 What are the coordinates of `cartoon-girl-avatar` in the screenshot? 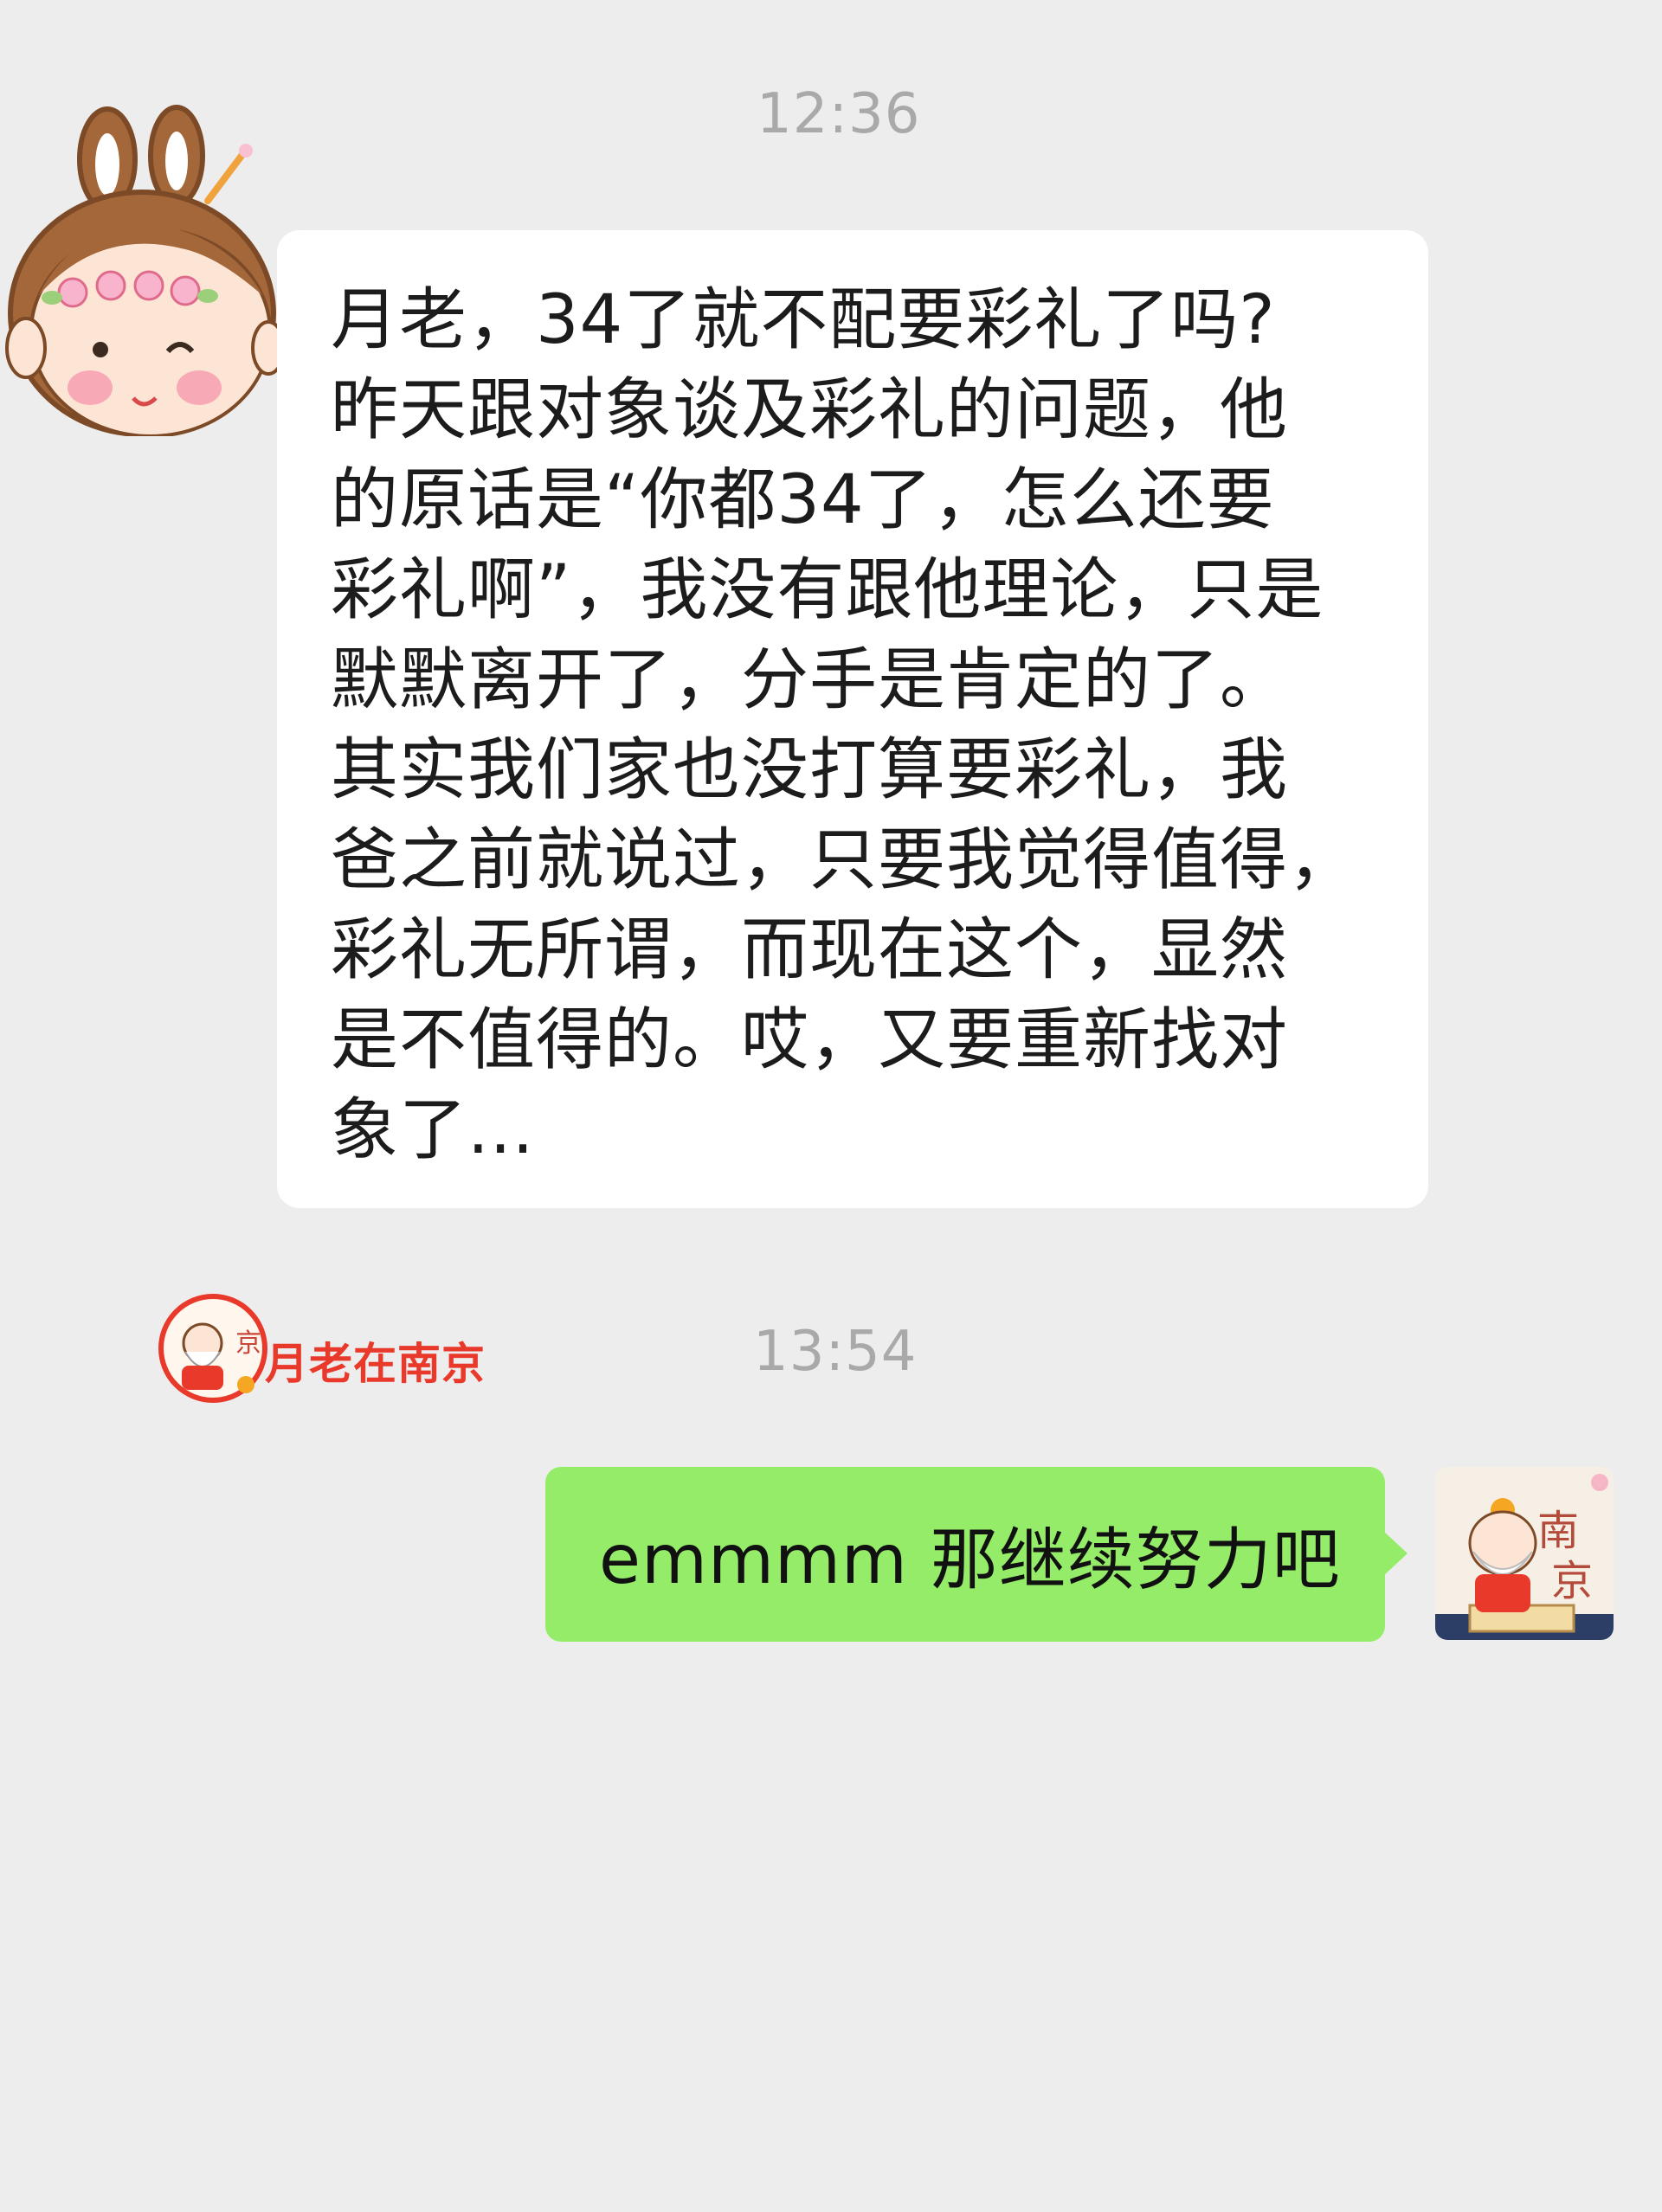 It's located at (144, 267).